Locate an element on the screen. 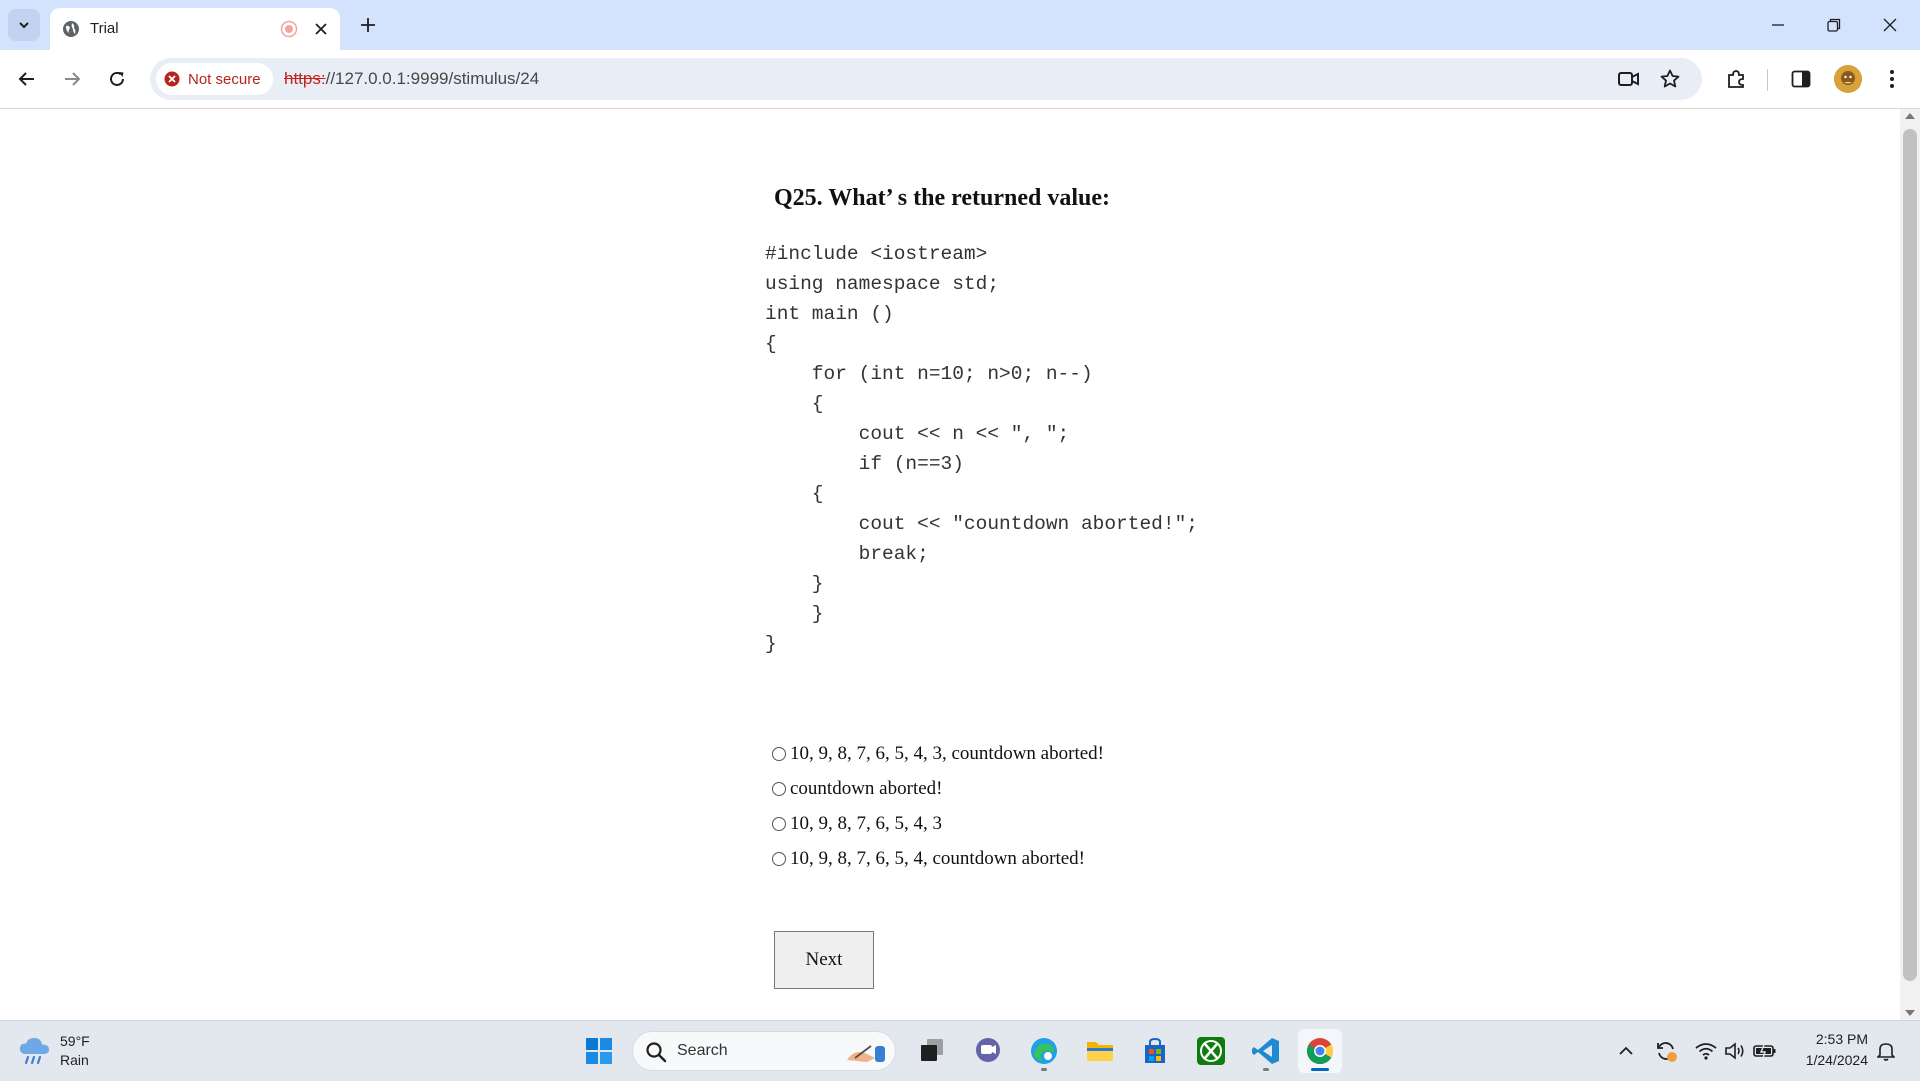 Image resolution: width=1920 pixels, height=1081 pixels. close-icon is located at coordinates (1890, 25).